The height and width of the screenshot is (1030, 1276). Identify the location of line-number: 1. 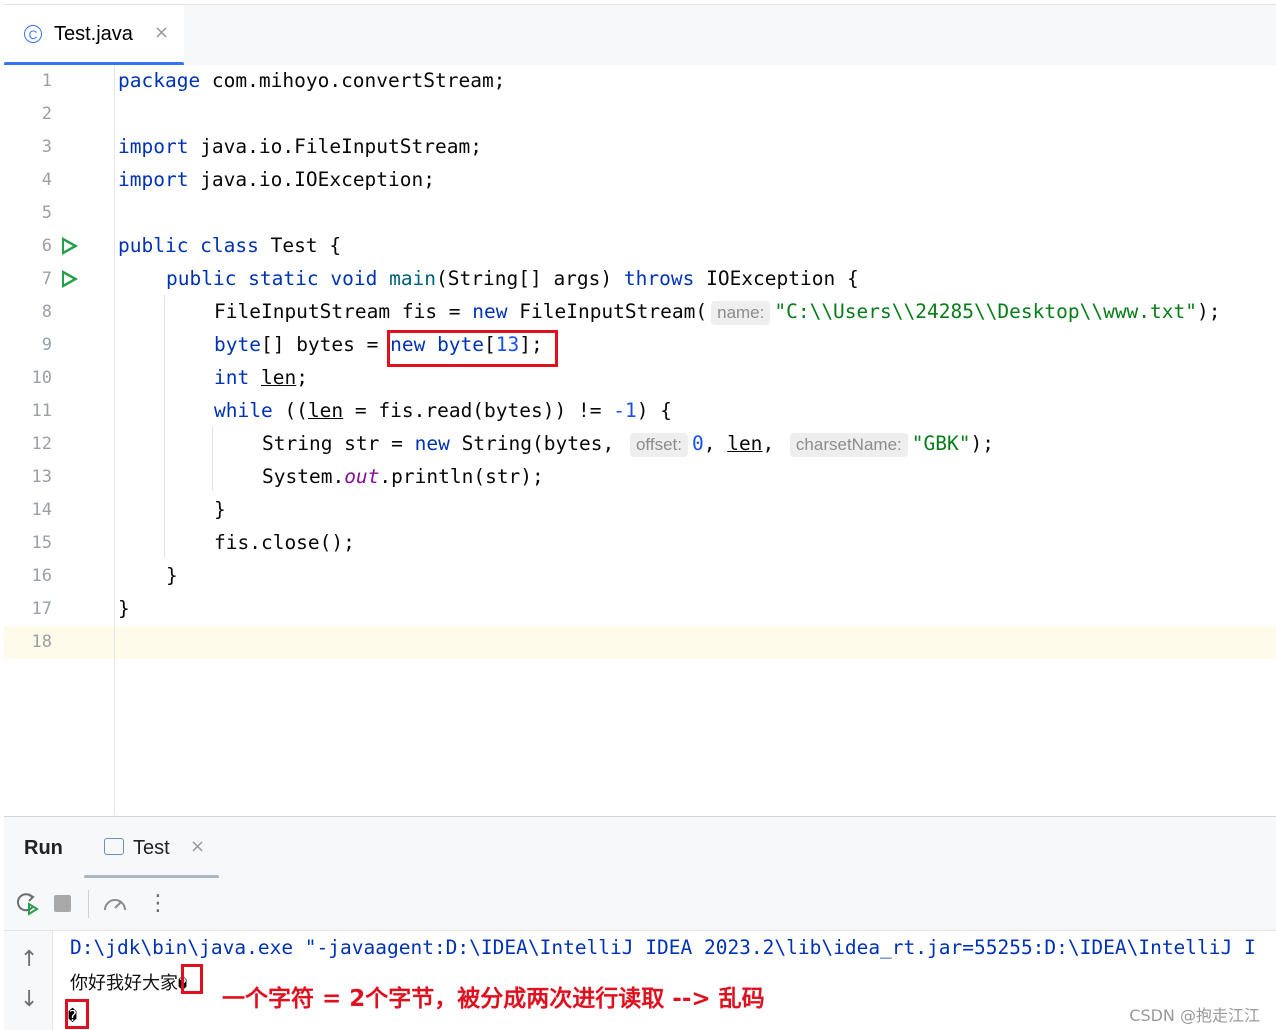
(46, 81).